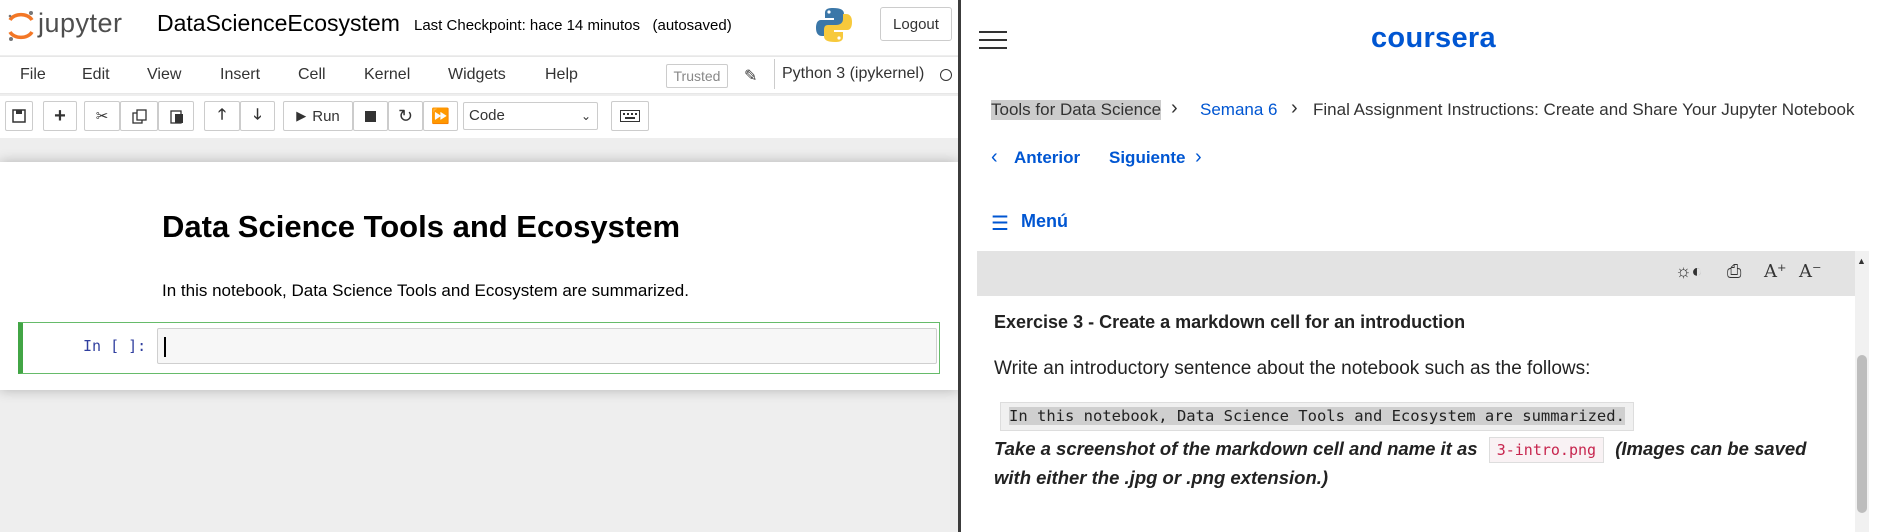  What do you see at coordinates (527, 25) in the screenshot?
I see `checkpoint-text: Last Checkpoint: hace 14 minutos` at bounding box center [527, 25].